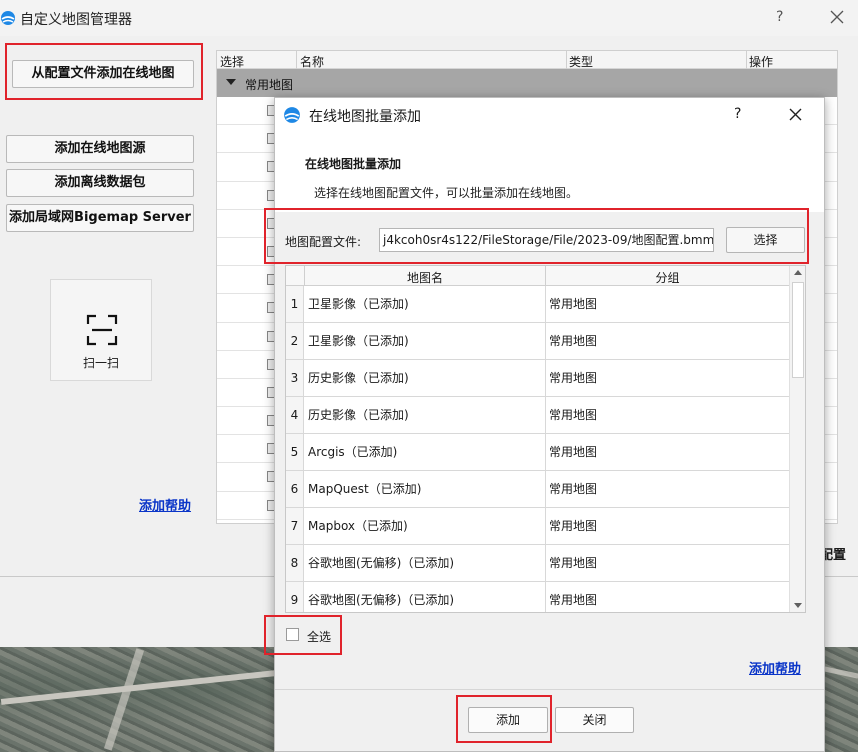 The height and width of the screenshot is (752, 858). I want to click on row-index: 4, so click(295, 415).